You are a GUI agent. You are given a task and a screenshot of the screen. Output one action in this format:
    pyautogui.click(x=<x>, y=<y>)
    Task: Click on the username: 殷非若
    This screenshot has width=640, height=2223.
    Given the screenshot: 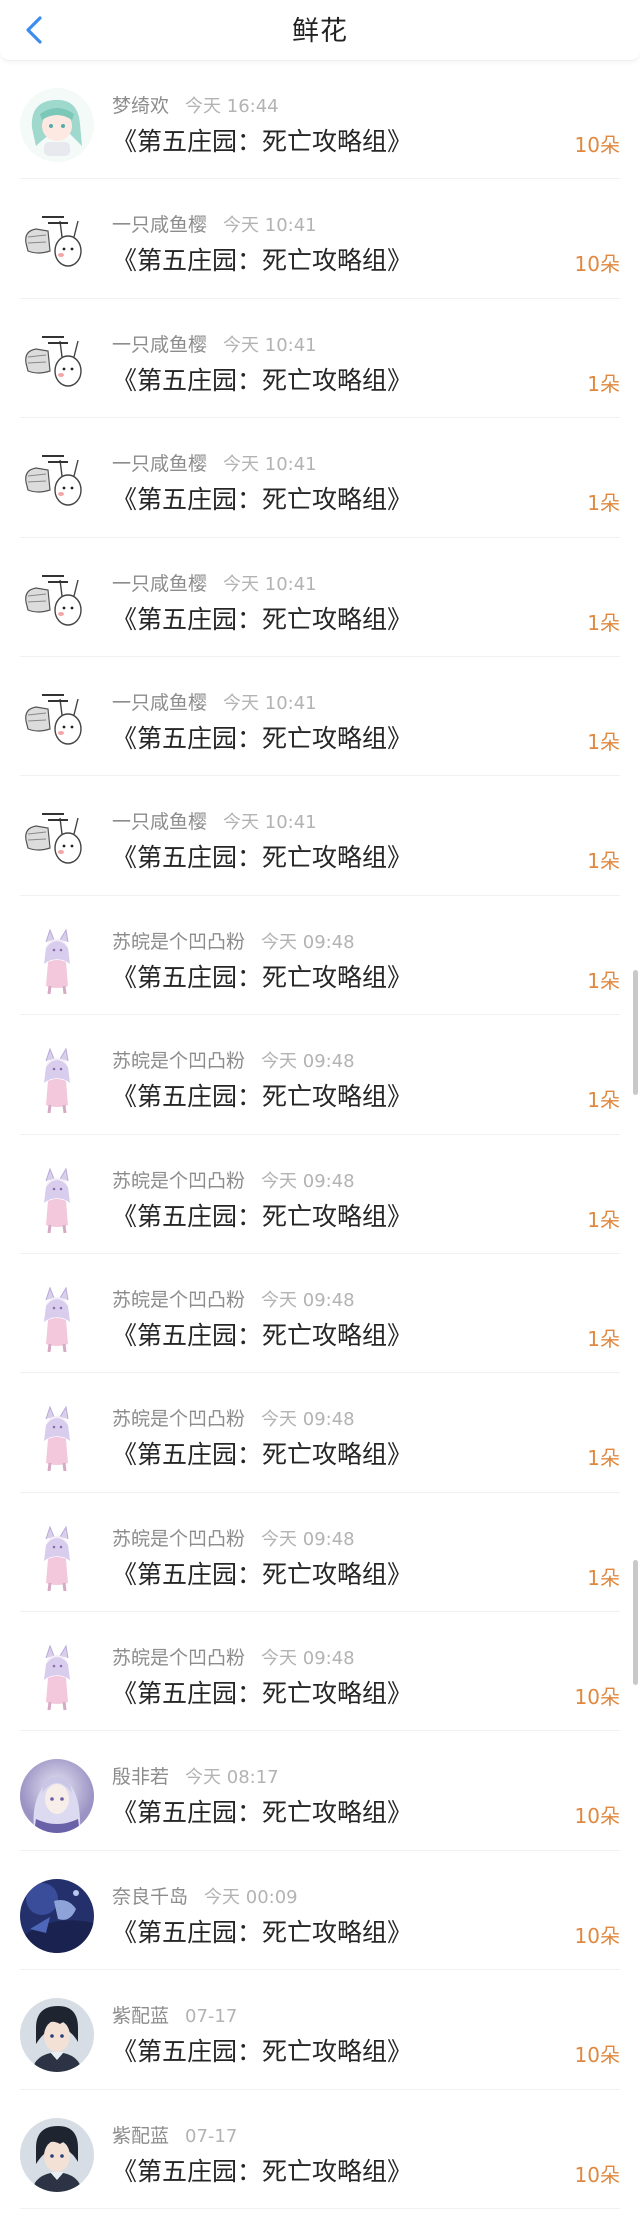 What is the action you would take?
    pyautogui.click(x=140, y=1777)
    